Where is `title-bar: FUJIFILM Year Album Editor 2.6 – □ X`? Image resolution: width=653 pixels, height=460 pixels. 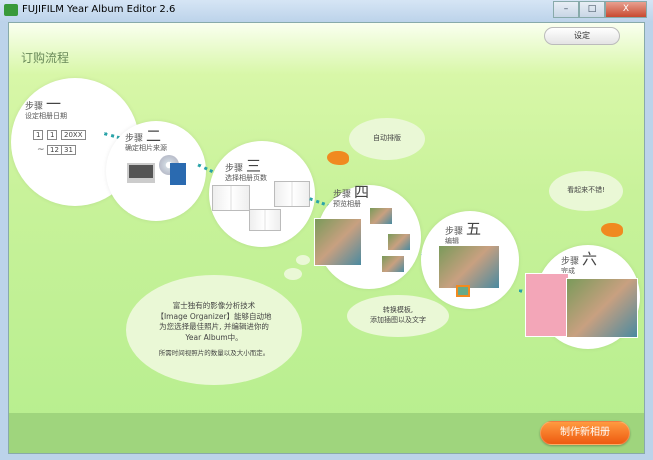 title-bar: FUJIFILM Year Album Editor 2.6 – □ X is located at coordinates (326, 11).